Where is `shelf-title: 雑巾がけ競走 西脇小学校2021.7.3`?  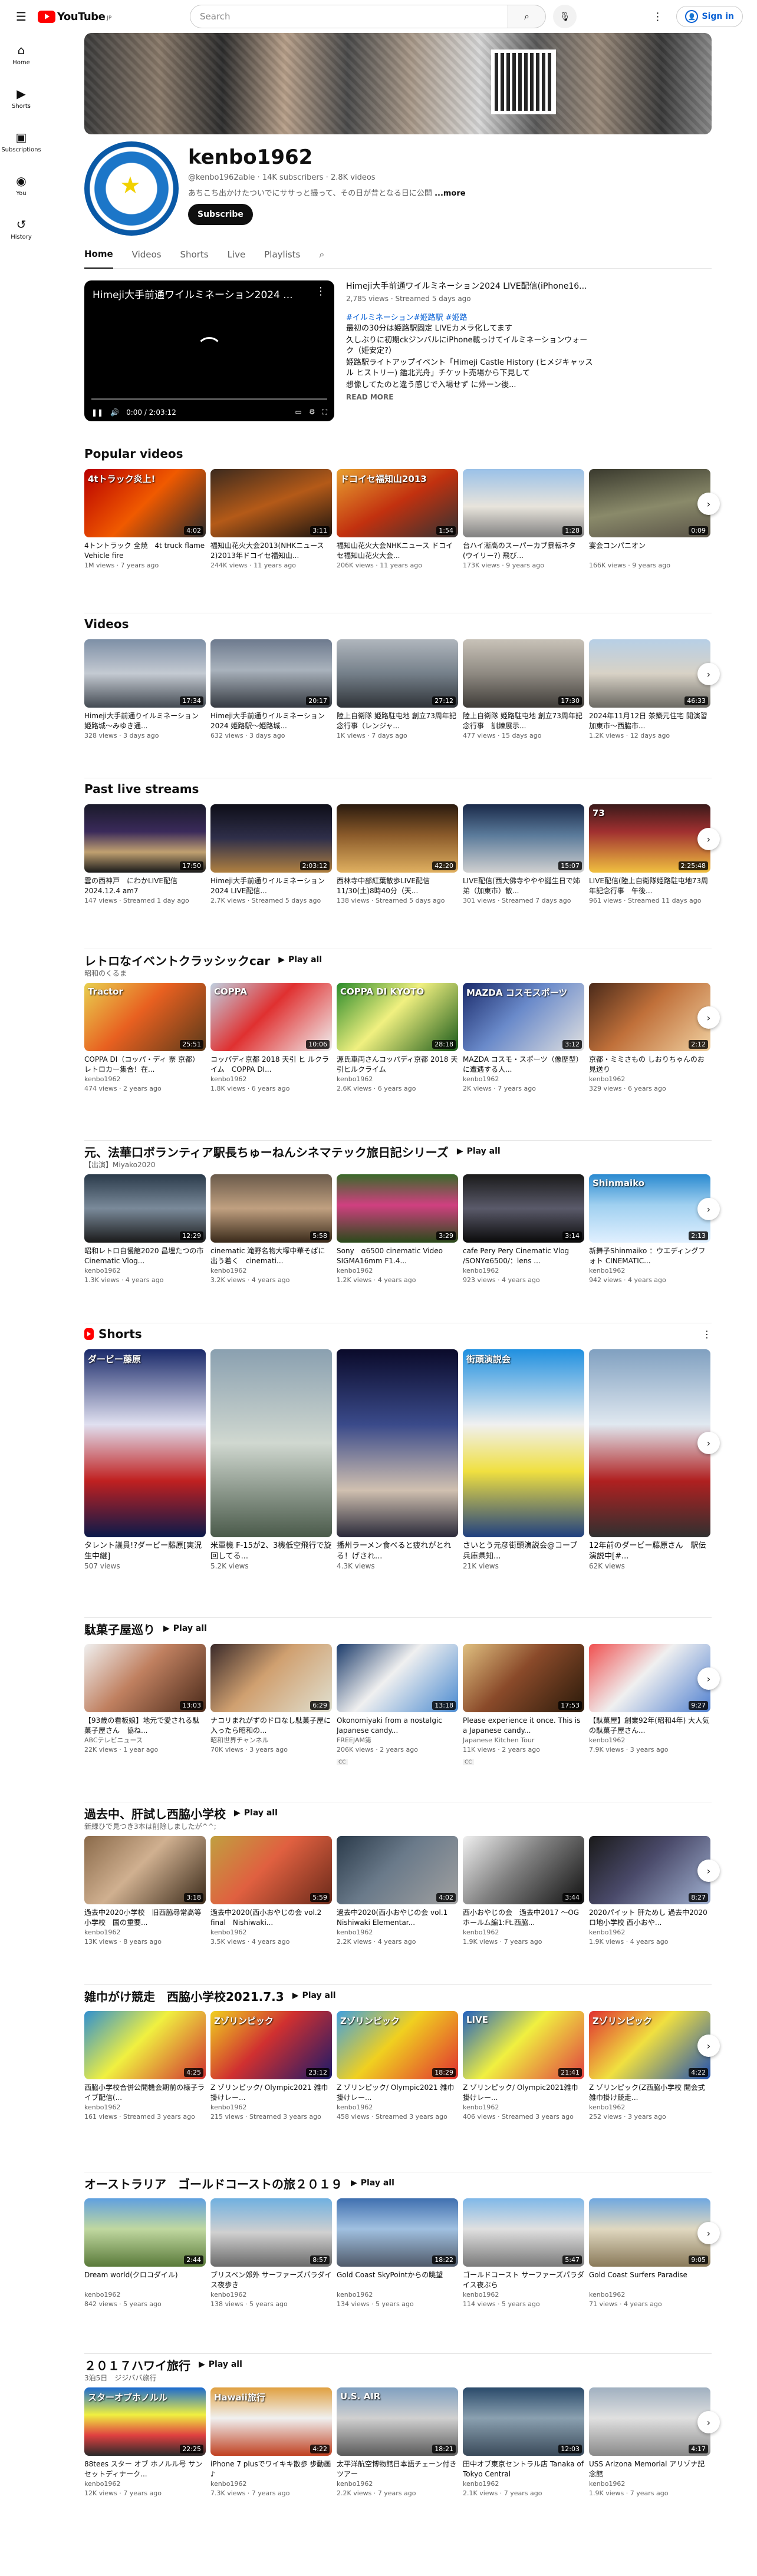
shelf-title: 雑巾がけ競走 西脇小学校2021.7.3 is located at coordinates (184, 1996).